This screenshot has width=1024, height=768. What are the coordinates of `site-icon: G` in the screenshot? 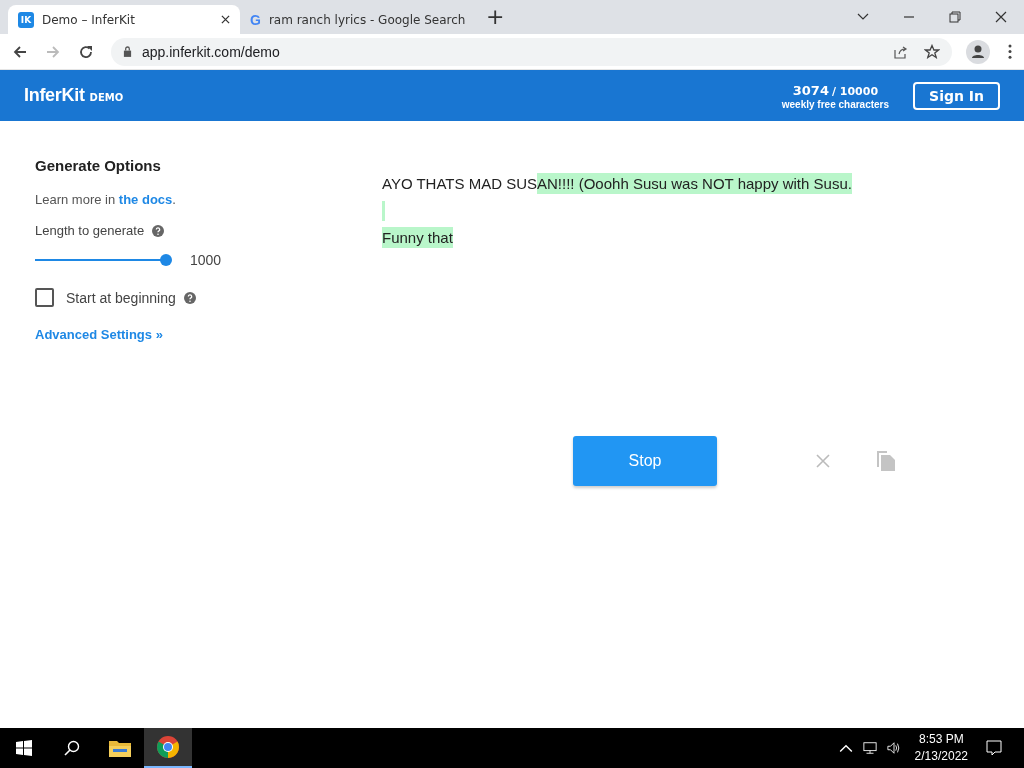 It's located at (255, 19).